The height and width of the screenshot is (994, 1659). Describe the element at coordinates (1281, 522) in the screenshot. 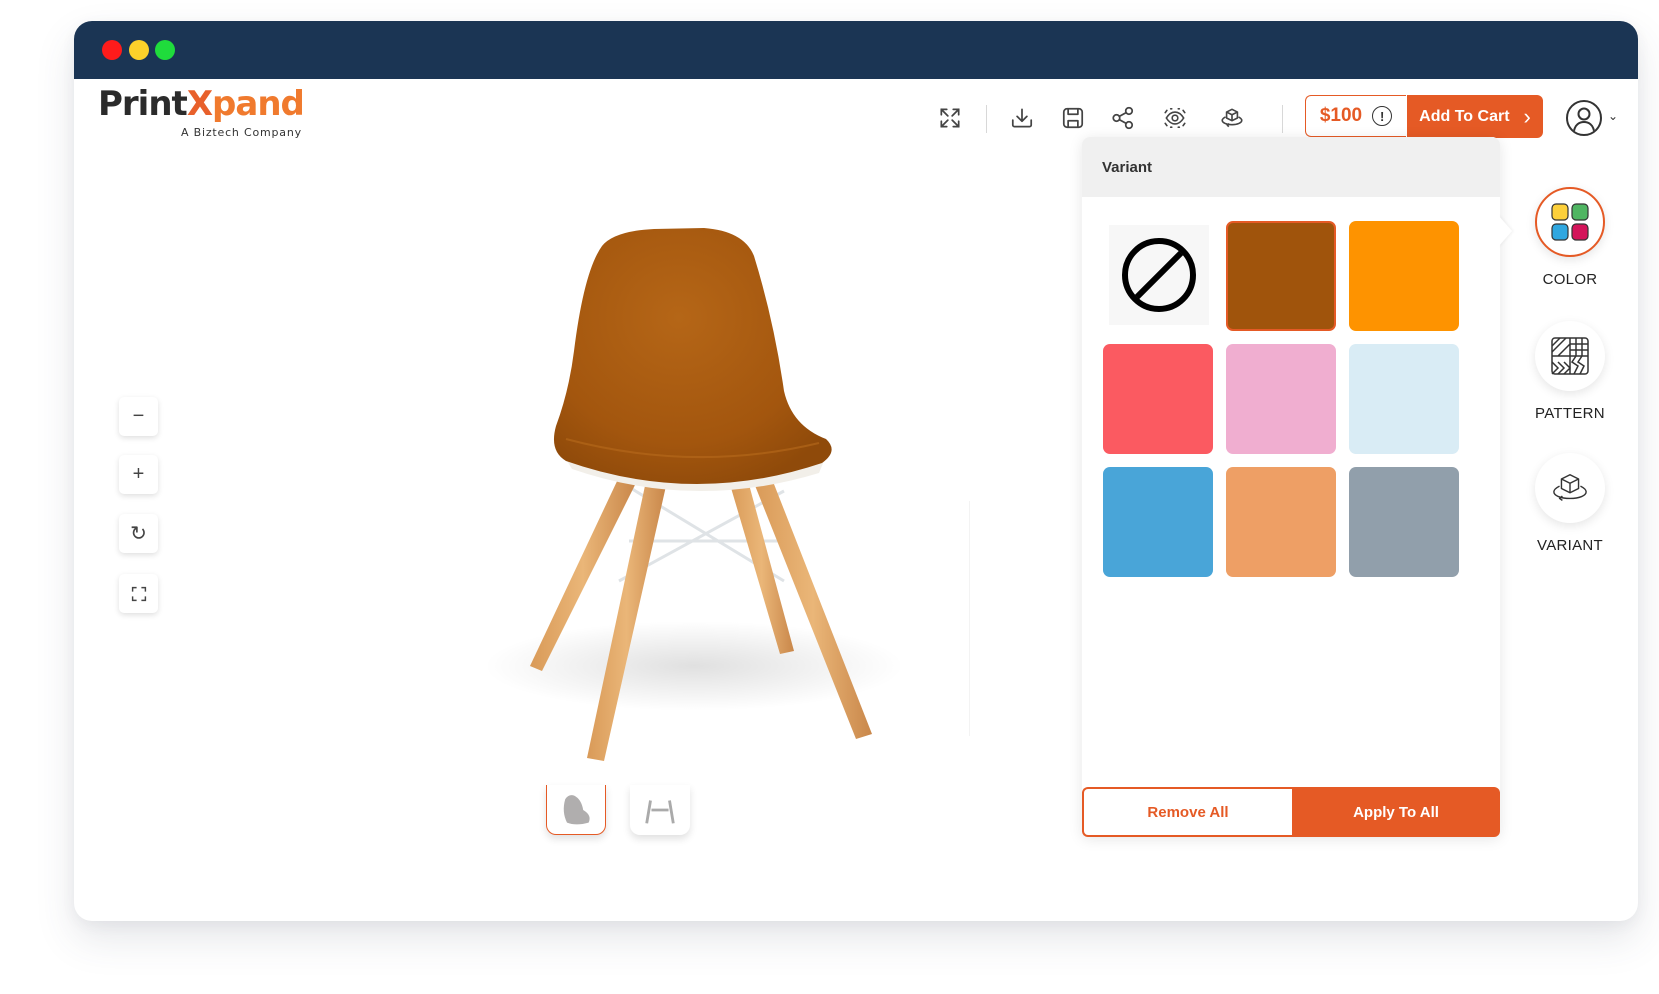

I see `swatch-peach` at that location.